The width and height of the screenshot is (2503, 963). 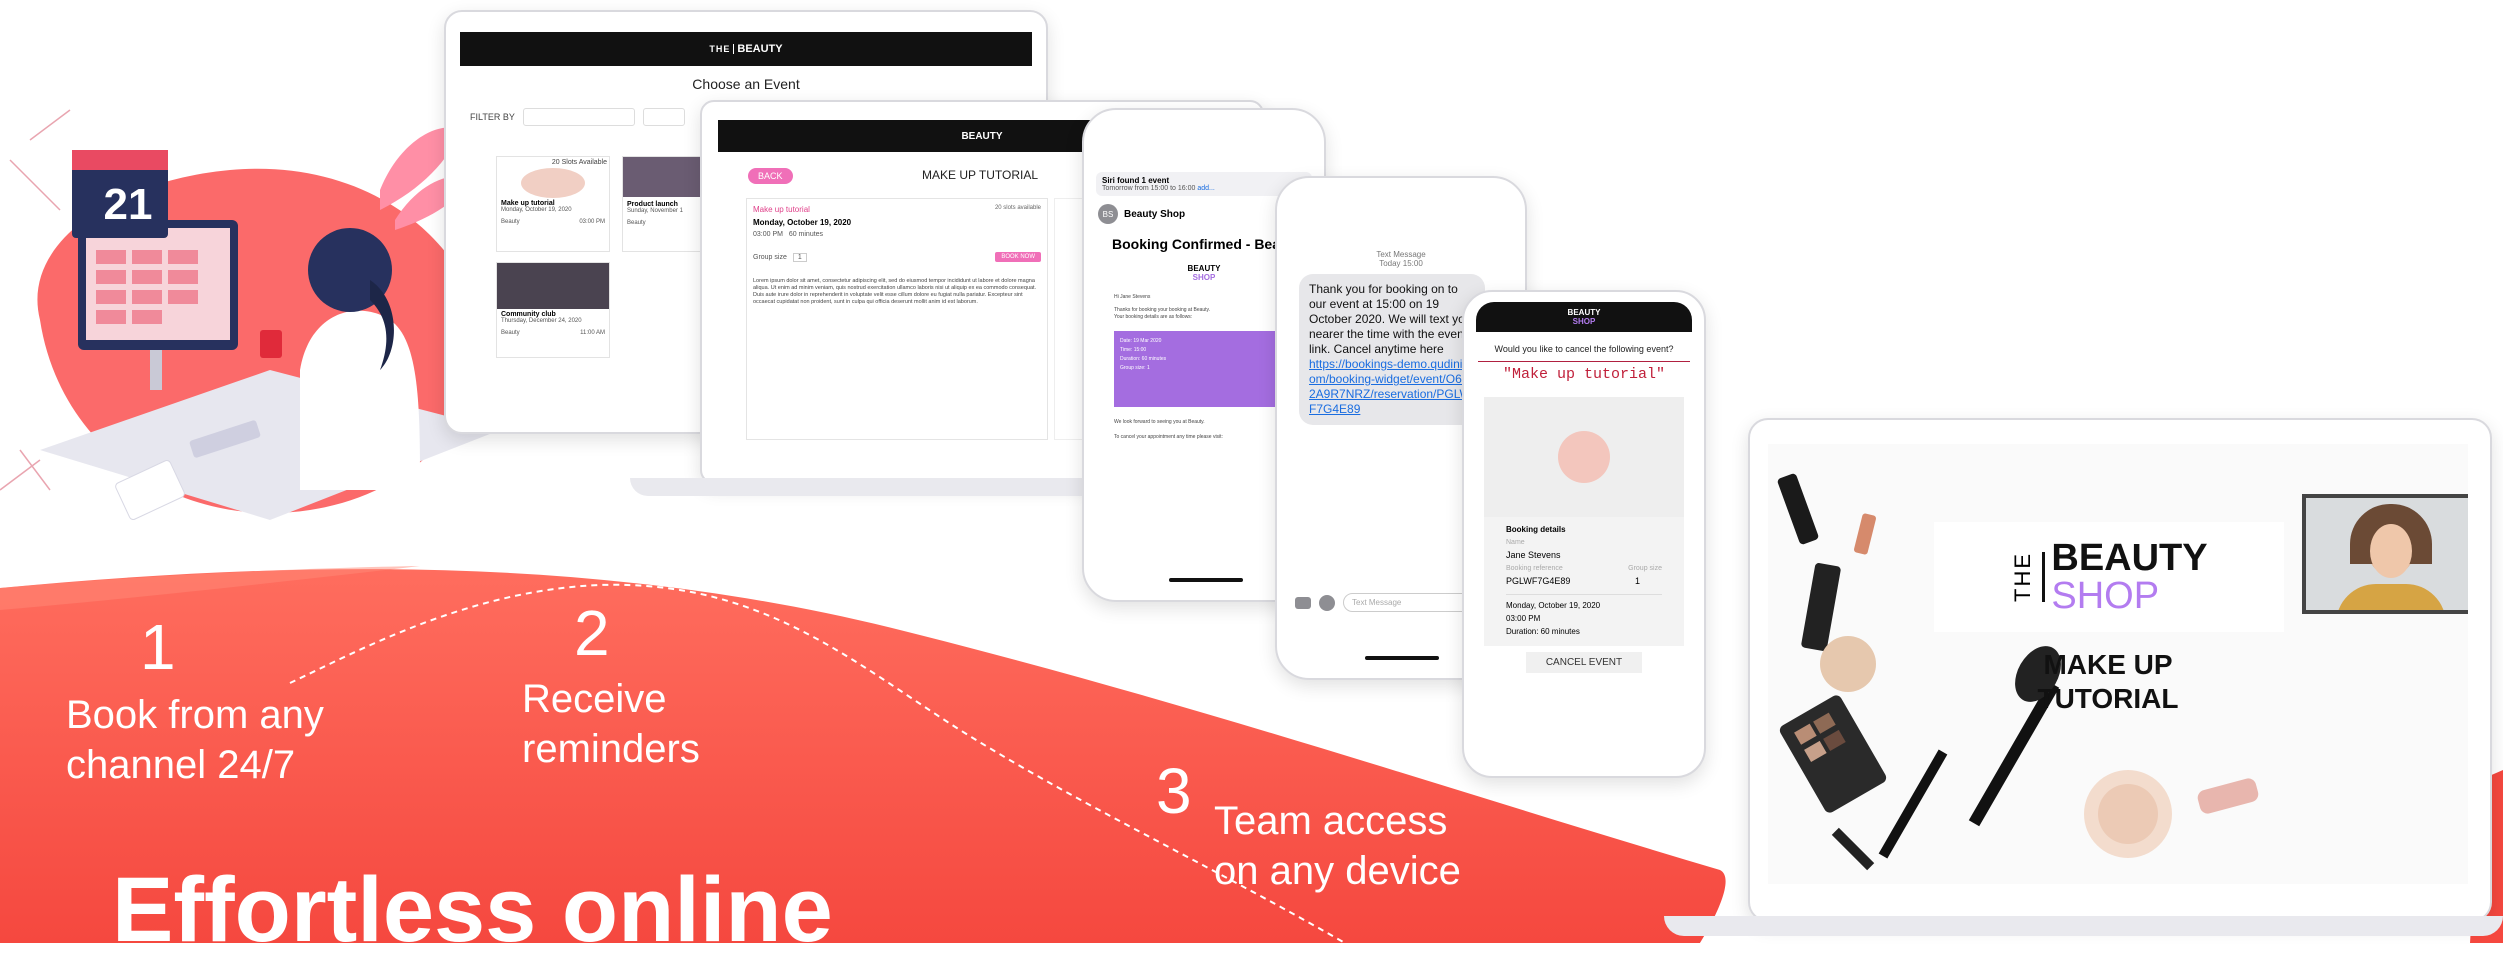 What do you see at coordinates (1533, 555) in the screenshot?
I see `customer-name: Jane Stevens` at bounding box center [1533, 555].